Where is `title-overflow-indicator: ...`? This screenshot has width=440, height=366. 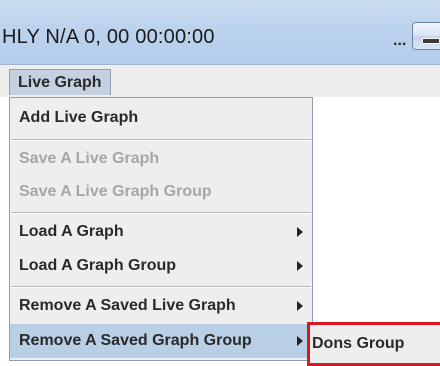 title-overflow-indicator: ... is located at coordinates (400, 40).